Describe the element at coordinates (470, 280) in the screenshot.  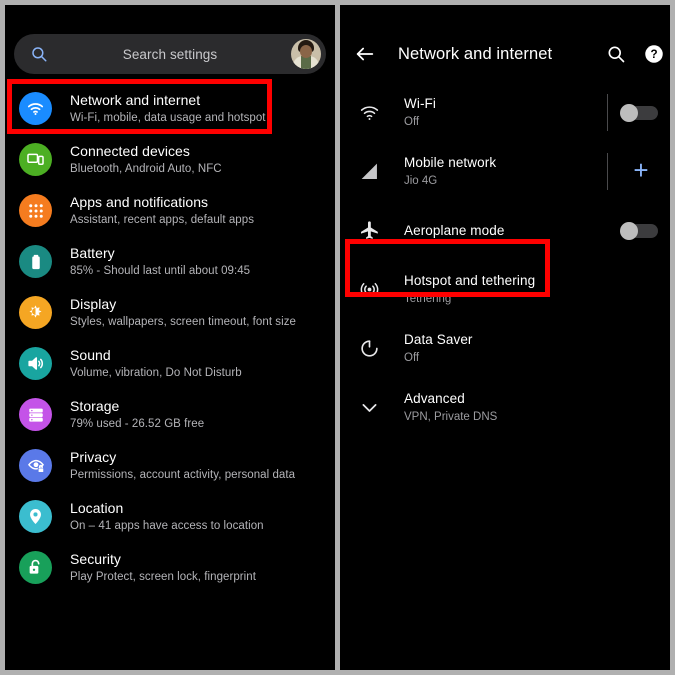
I see `network-item-title: Hotspot and tethering` at that location.